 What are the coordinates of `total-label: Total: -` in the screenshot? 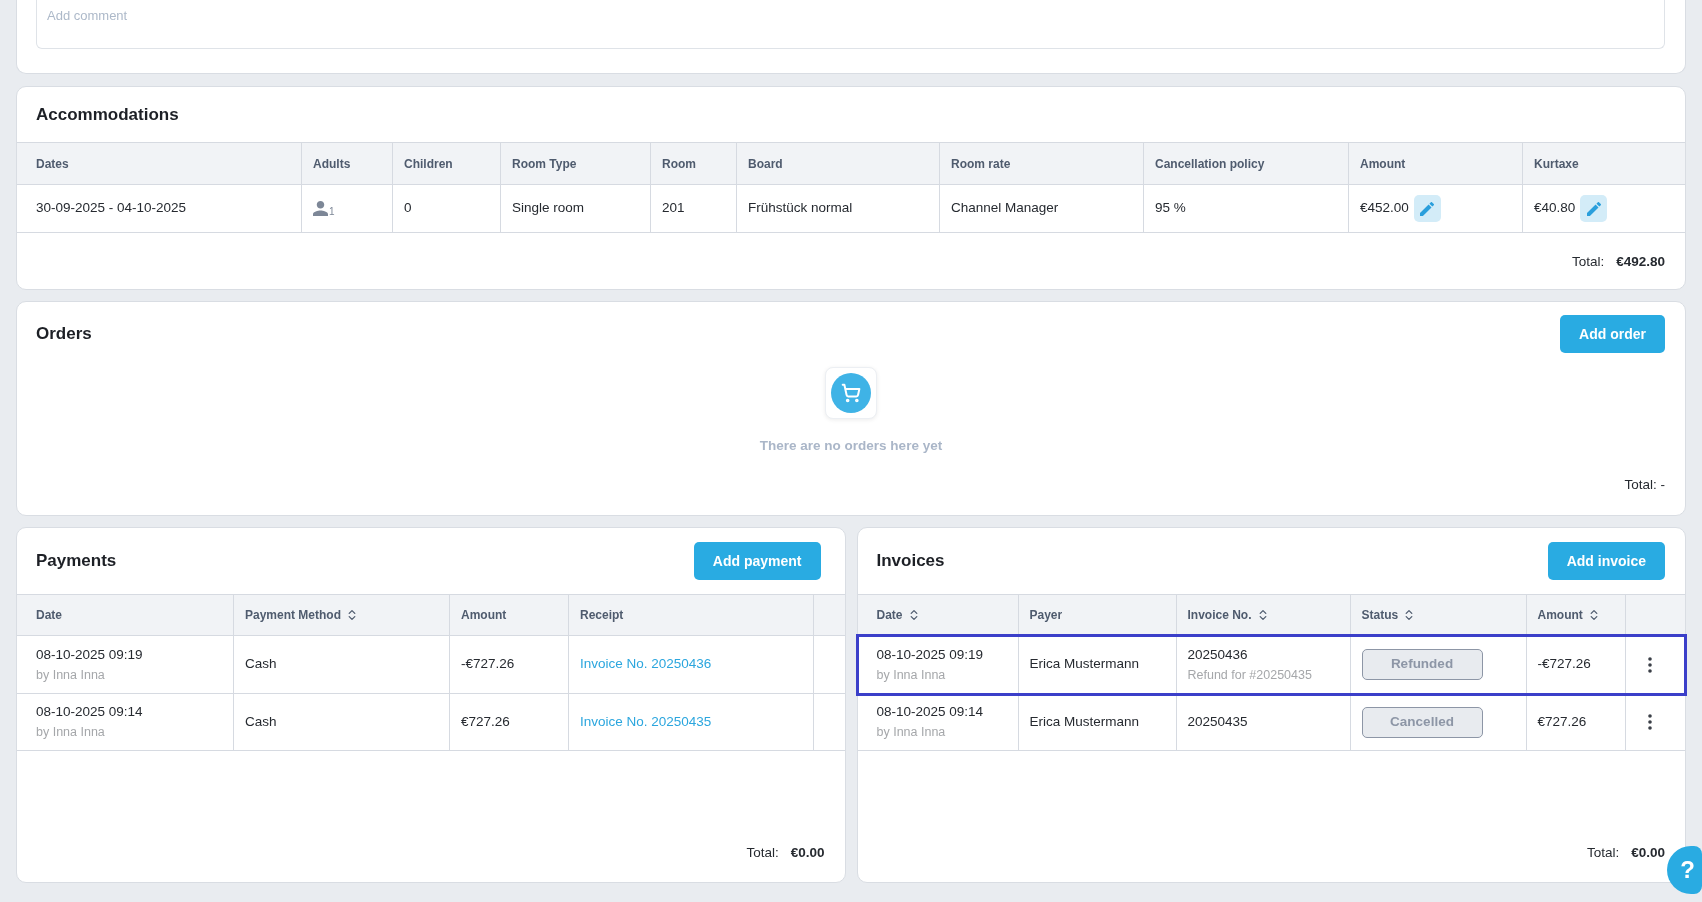 It's located at (1644, 484).